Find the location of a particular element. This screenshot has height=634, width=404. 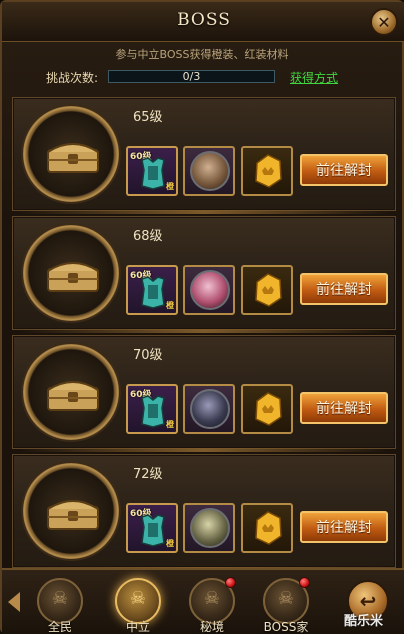

title-bar: BOSS ✕ is located at coordinates (203, 22).